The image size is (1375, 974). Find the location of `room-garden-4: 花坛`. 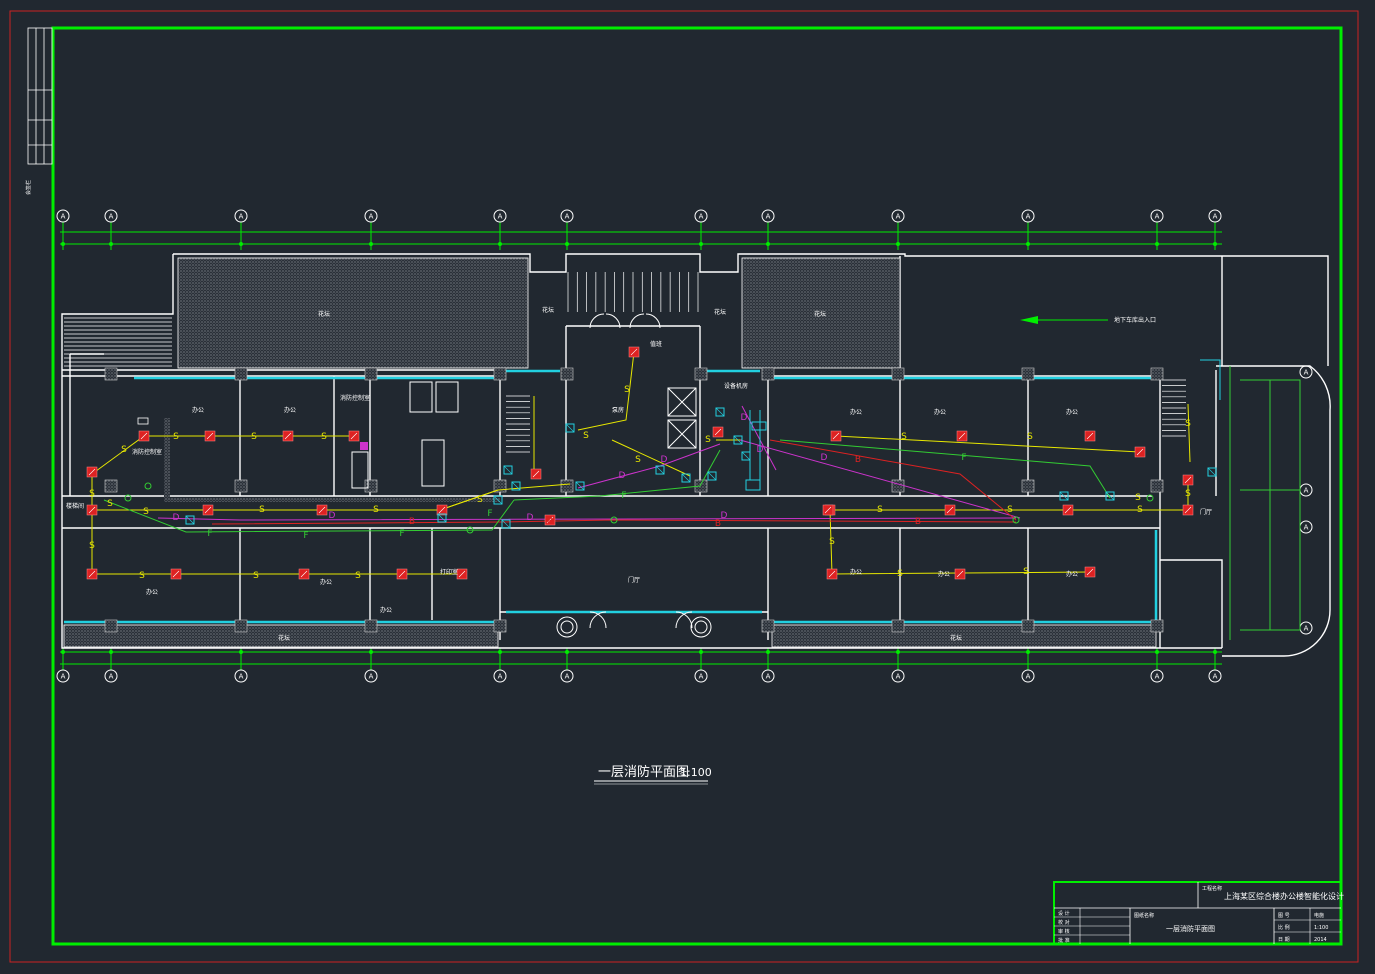

room-garden-4: 花坛 is located at coordinates (720, 312).